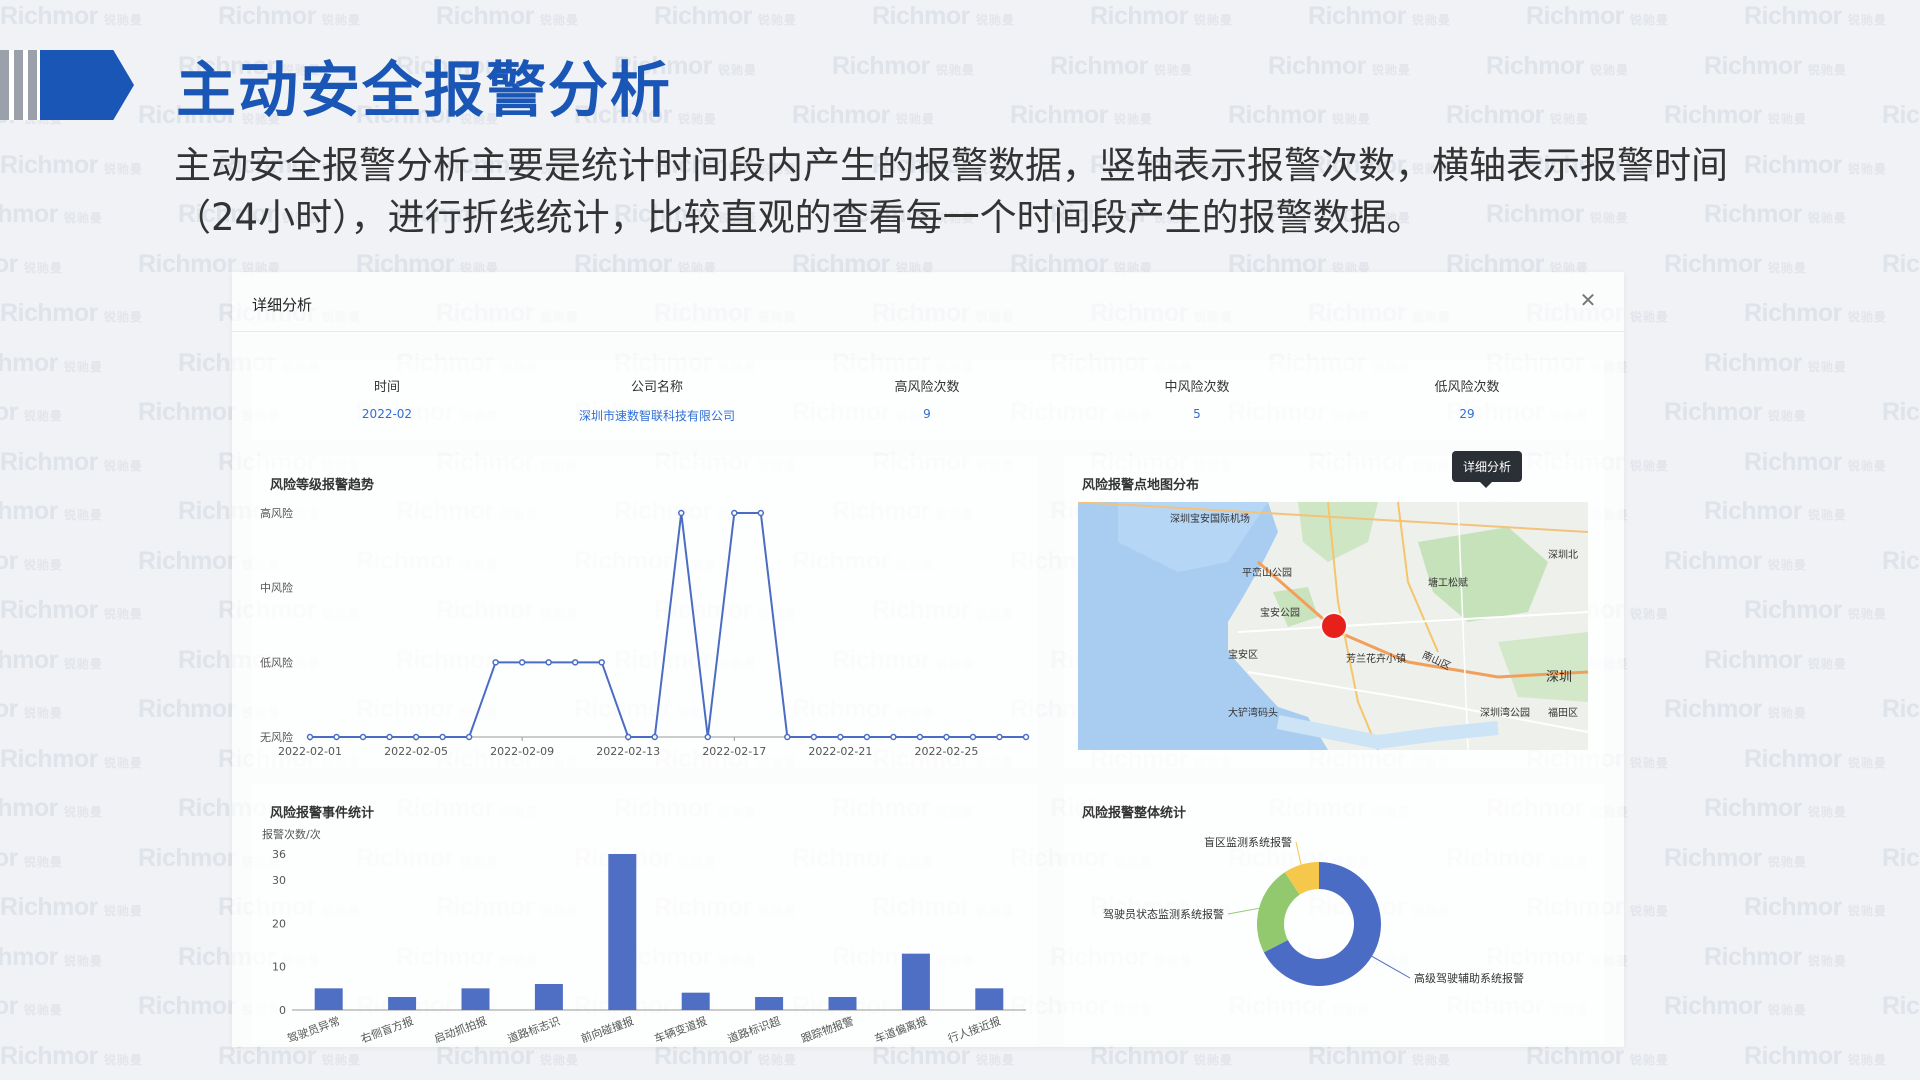  I want to click on x-tick-label: 2022-02-05, so click(416, 751).